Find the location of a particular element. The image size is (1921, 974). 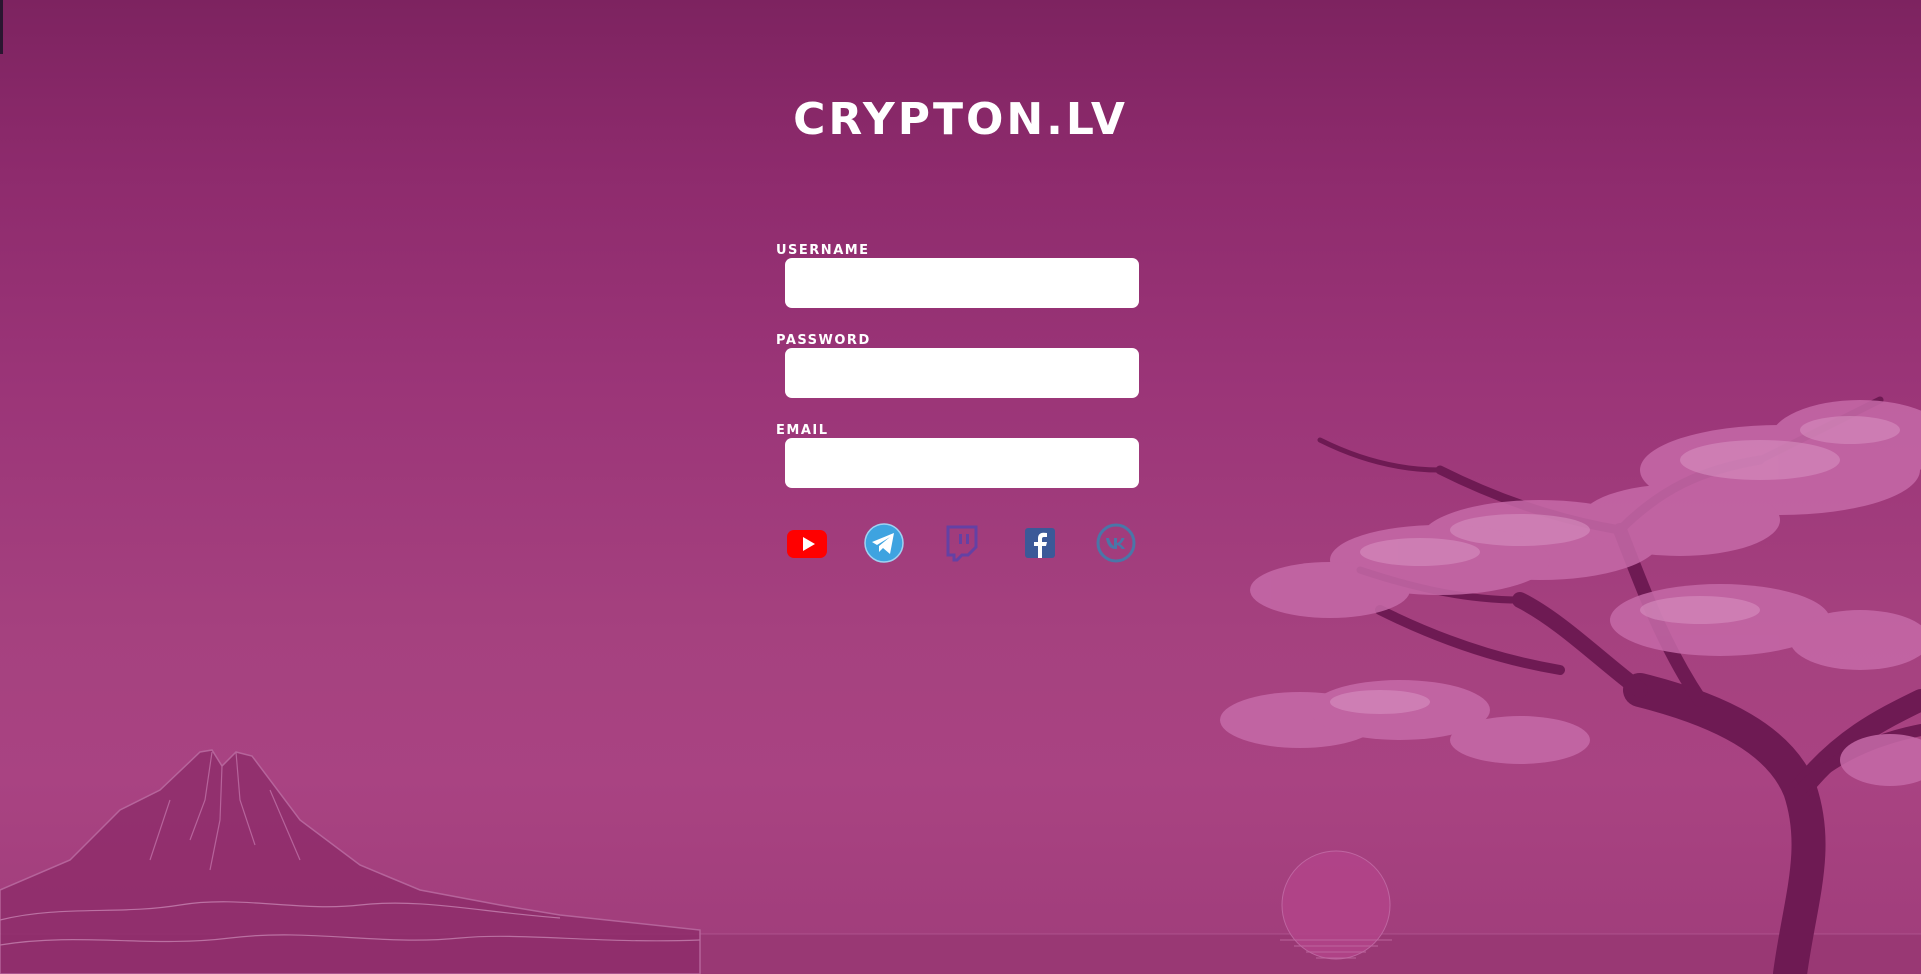

site-logo: CRYPTON.LV is located at coordinates (960, 119).